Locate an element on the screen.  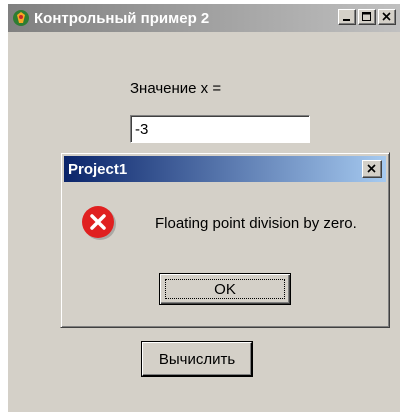
error-icon is located at coordinates (99, 223).